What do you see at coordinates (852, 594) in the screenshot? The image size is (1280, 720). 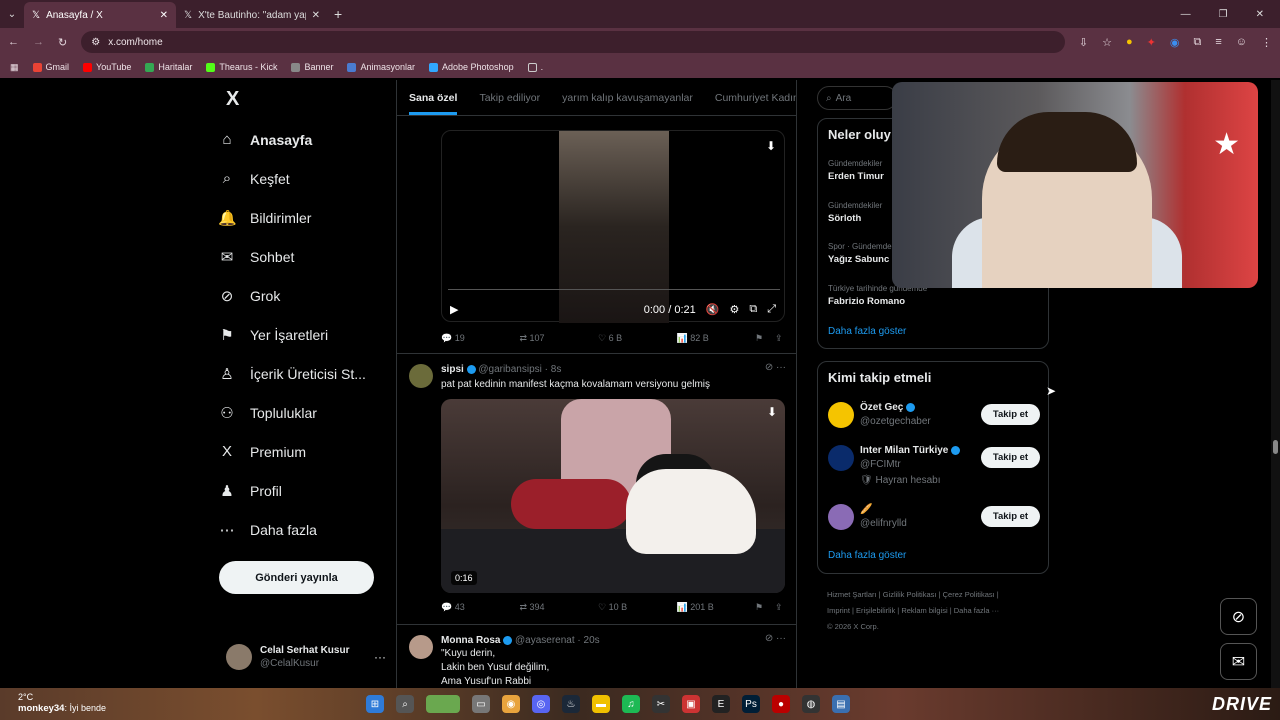 I see `footer-link: Hizmet Şartları` at bounding box center [852, 594].